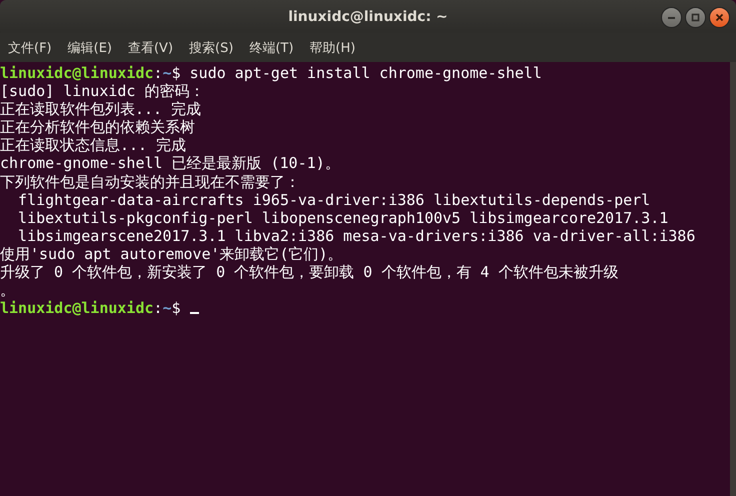 Image resolution: width=736 pixels, height=496 pixels. What do you see at coordinates (342, 217) in the screenshot?
I see `output-line: libextutils-pkgconfig-perl libopenscenegraph100v5 libsimgearcore2017.3.1` at bounding box center [342, 217].